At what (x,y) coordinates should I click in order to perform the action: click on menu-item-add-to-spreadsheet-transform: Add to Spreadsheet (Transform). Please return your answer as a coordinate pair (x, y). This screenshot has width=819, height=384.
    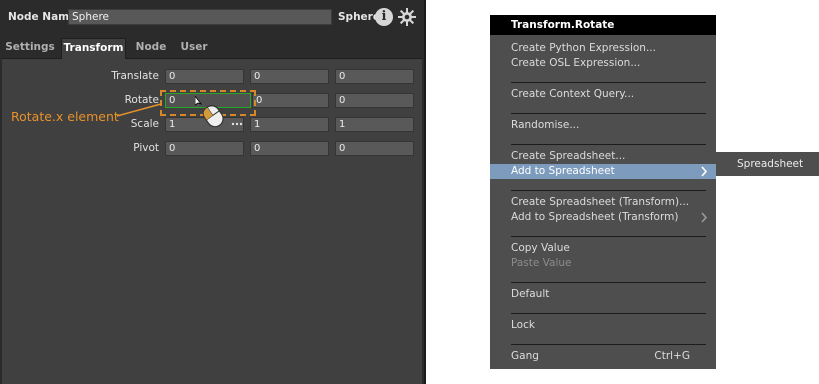
    Looking at the image, I should click on (603, 217).